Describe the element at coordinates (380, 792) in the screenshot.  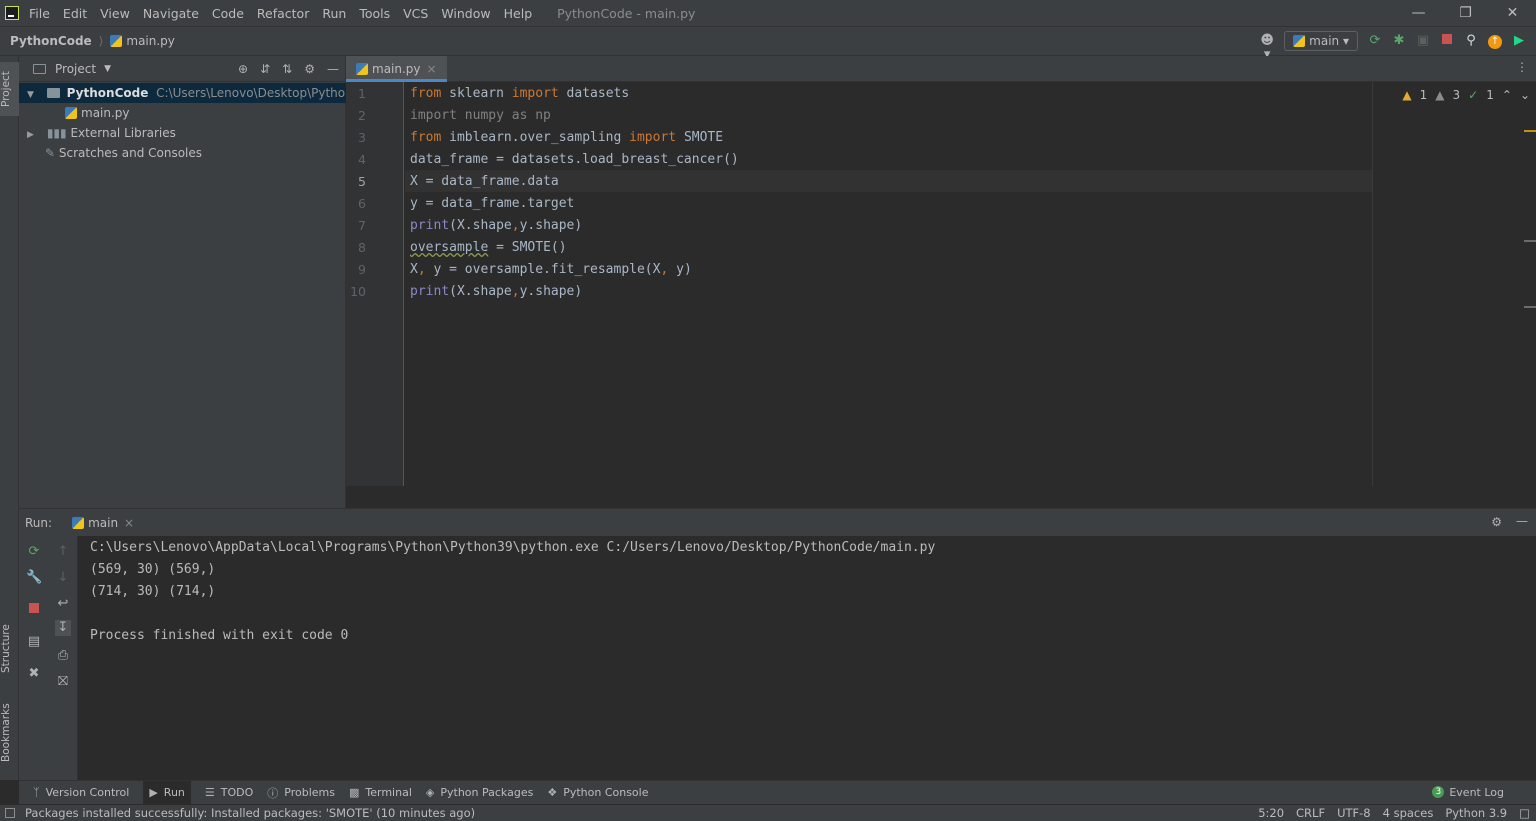
I see `tool-terminal: ▩ Terminal` at that location.